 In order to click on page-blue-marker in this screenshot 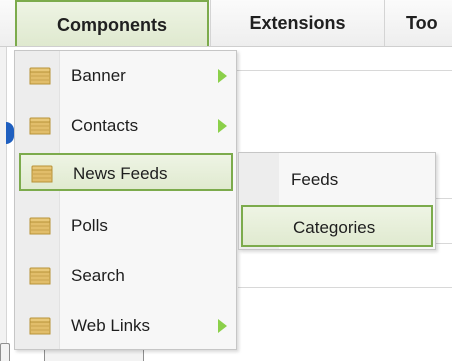, I will do `click(10, 133)`.